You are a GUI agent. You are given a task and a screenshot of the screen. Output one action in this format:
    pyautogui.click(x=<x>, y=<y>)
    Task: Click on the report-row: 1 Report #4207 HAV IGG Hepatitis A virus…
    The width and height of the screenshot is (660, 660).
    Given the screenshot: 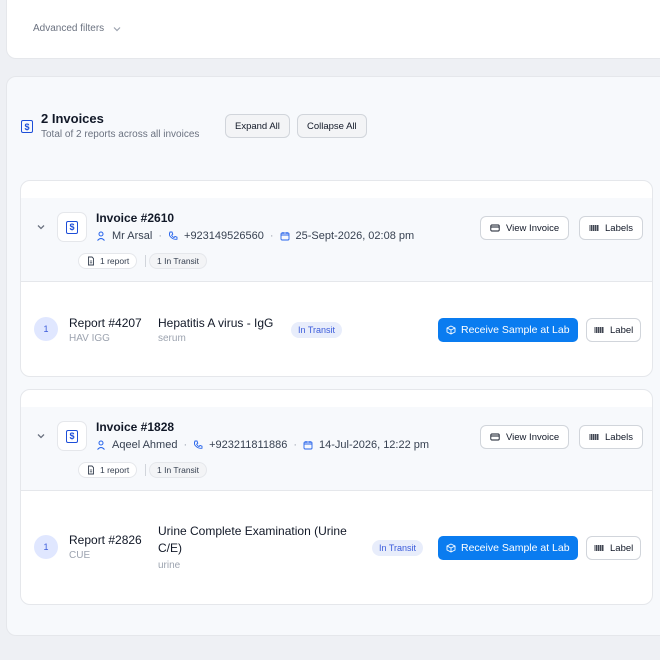 What is the action you would take?
    pyautogui.click(x=336, y=329)
    